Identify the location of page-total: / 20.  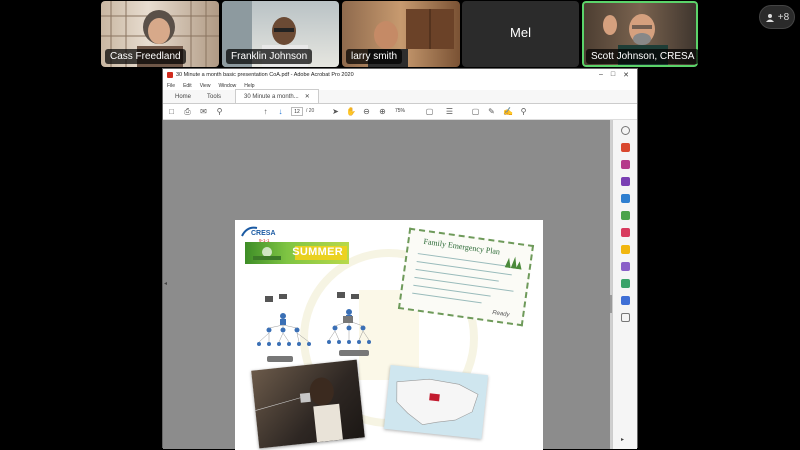
(310, 111).